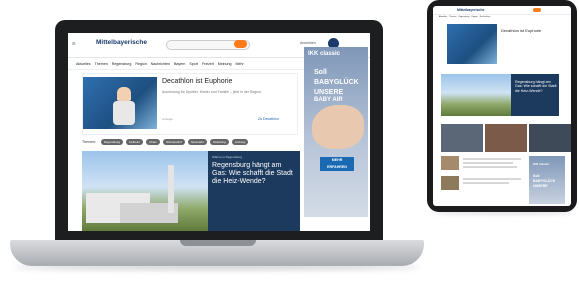 This screenshot has width=579, height=282. Describe the element at coordinates (328, 100) in the screenshot. I see `side-ad-line: BABY AIR` at that location.